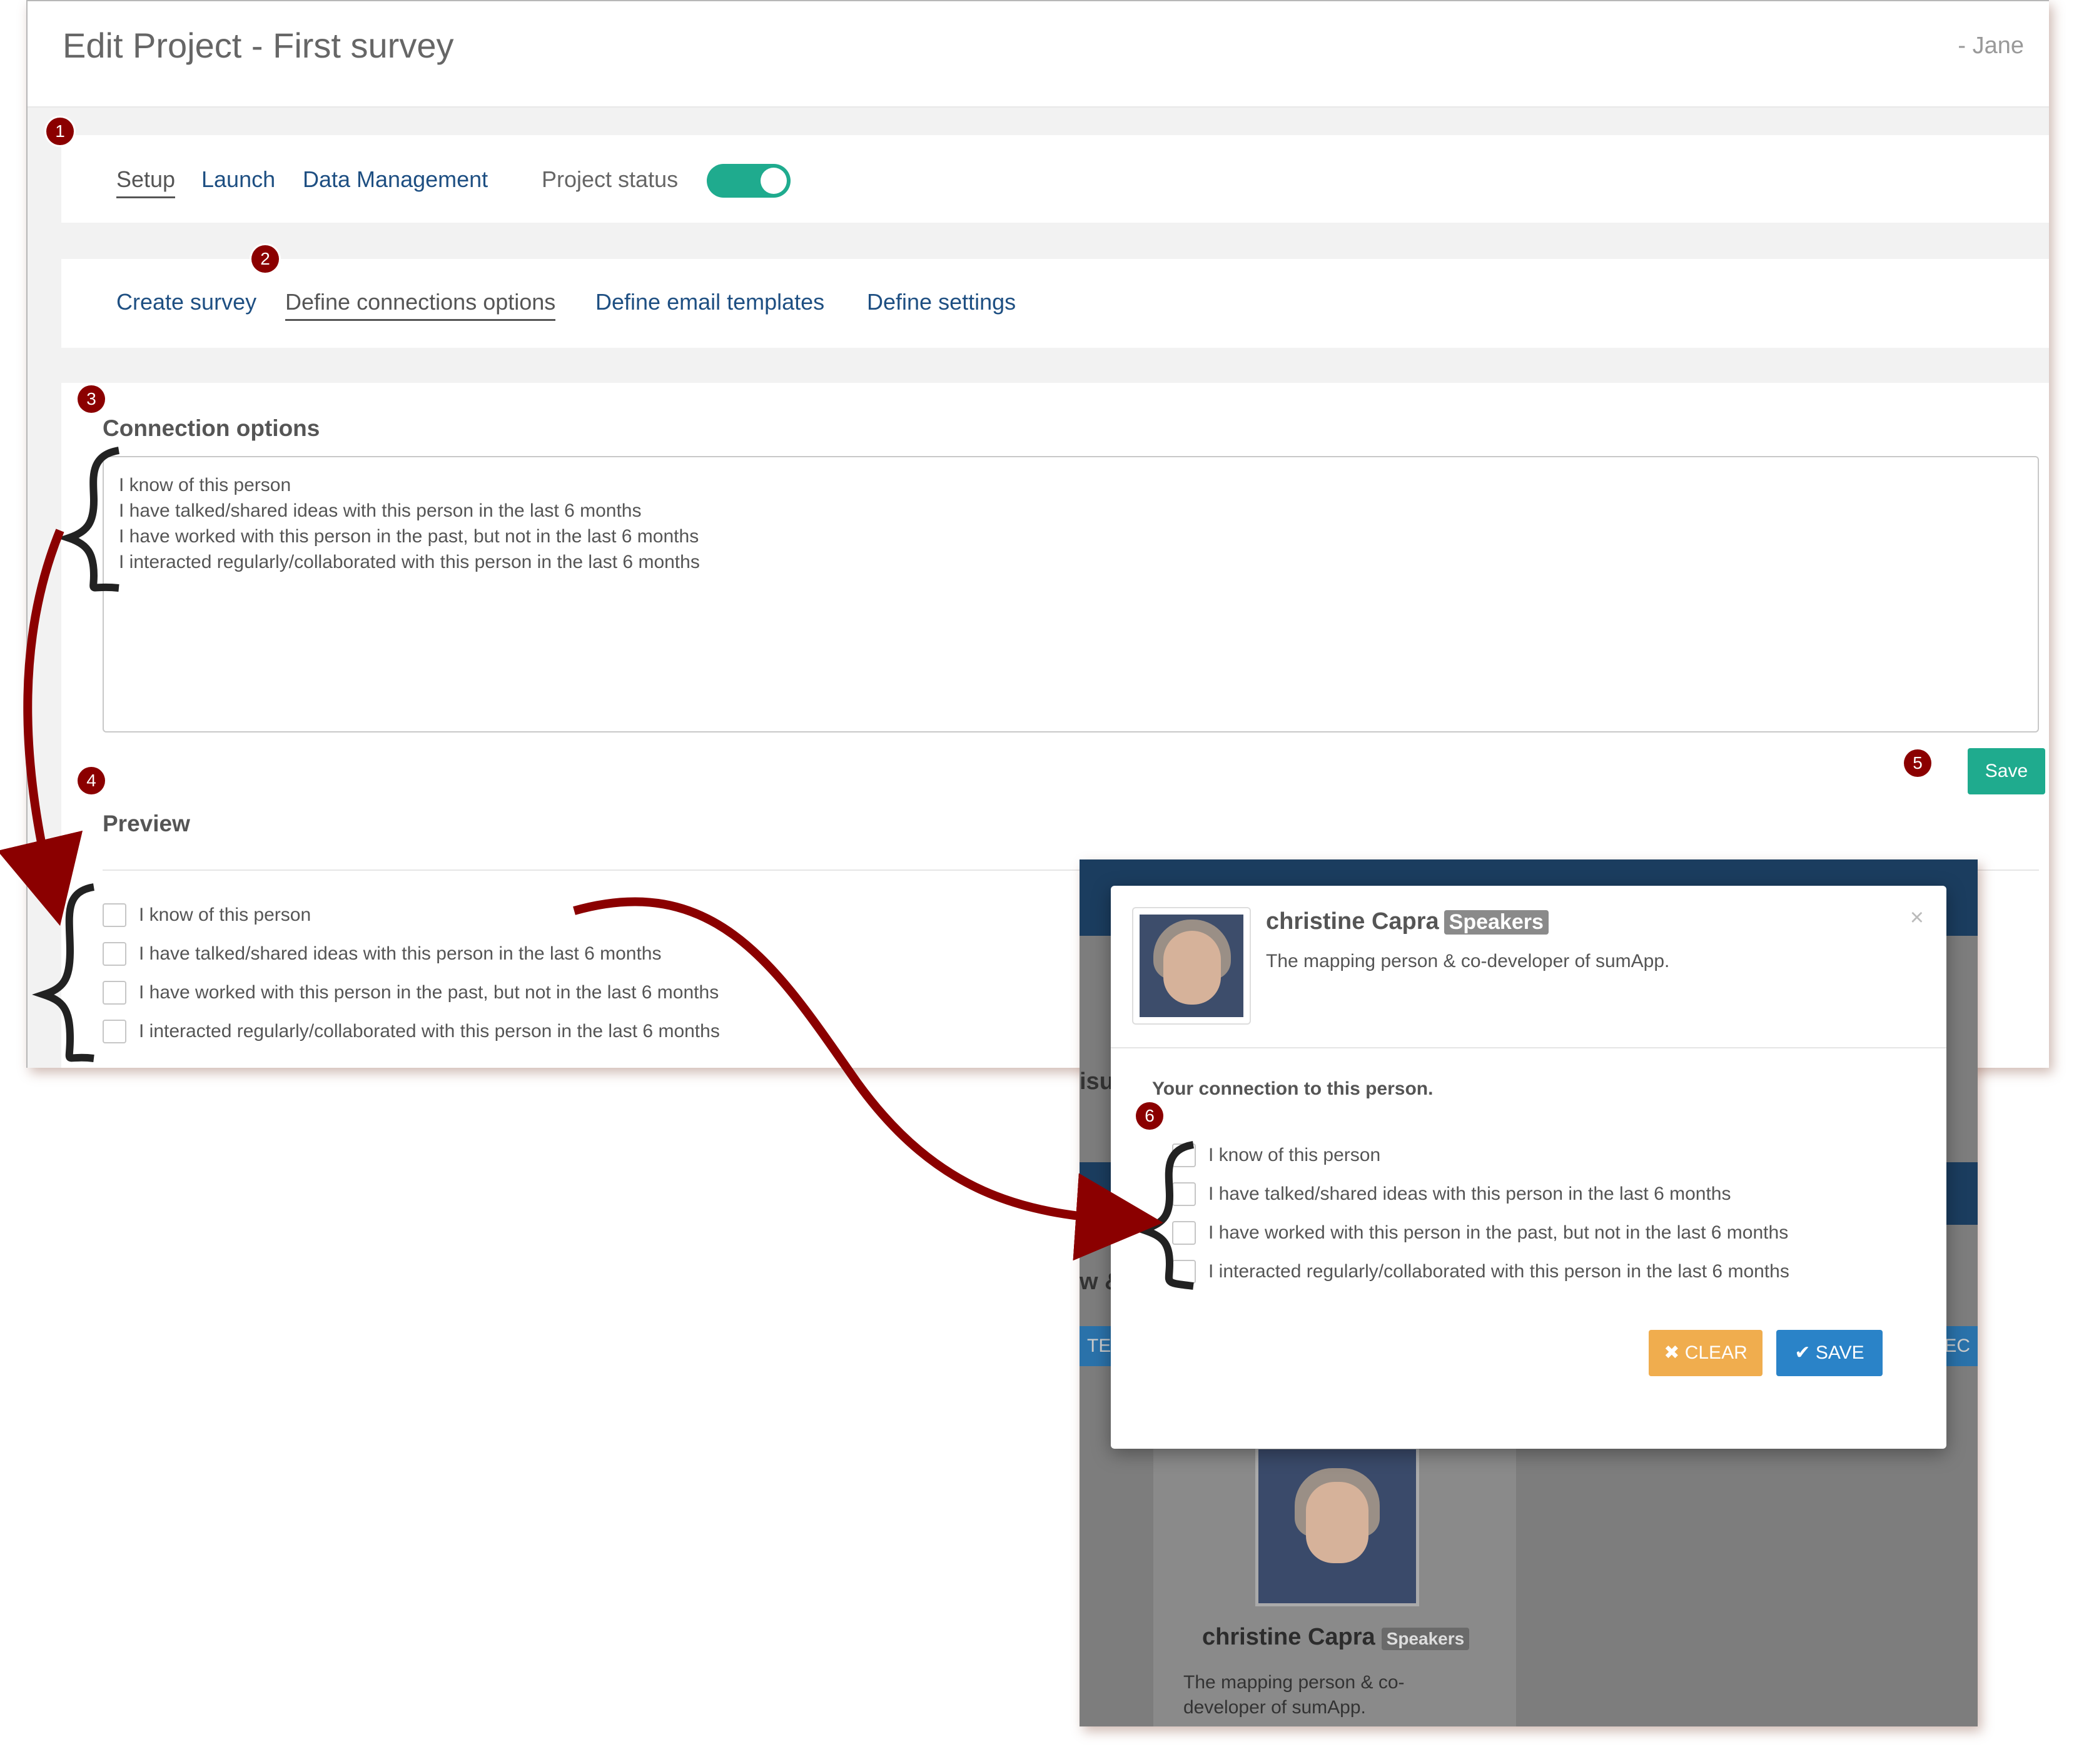 The width and height of the screenshot is (2089, 1764). I want to click on annotation-badge: 3, so click(91, 399).